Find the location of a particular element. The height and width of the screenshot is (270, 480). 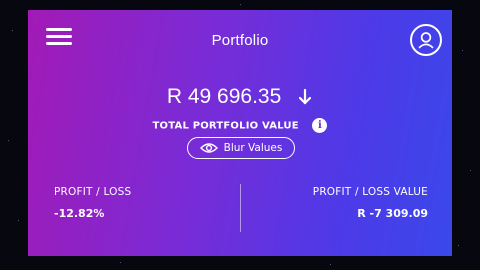

blur-values-label: Blur Values is located at coordinates (253, 148).